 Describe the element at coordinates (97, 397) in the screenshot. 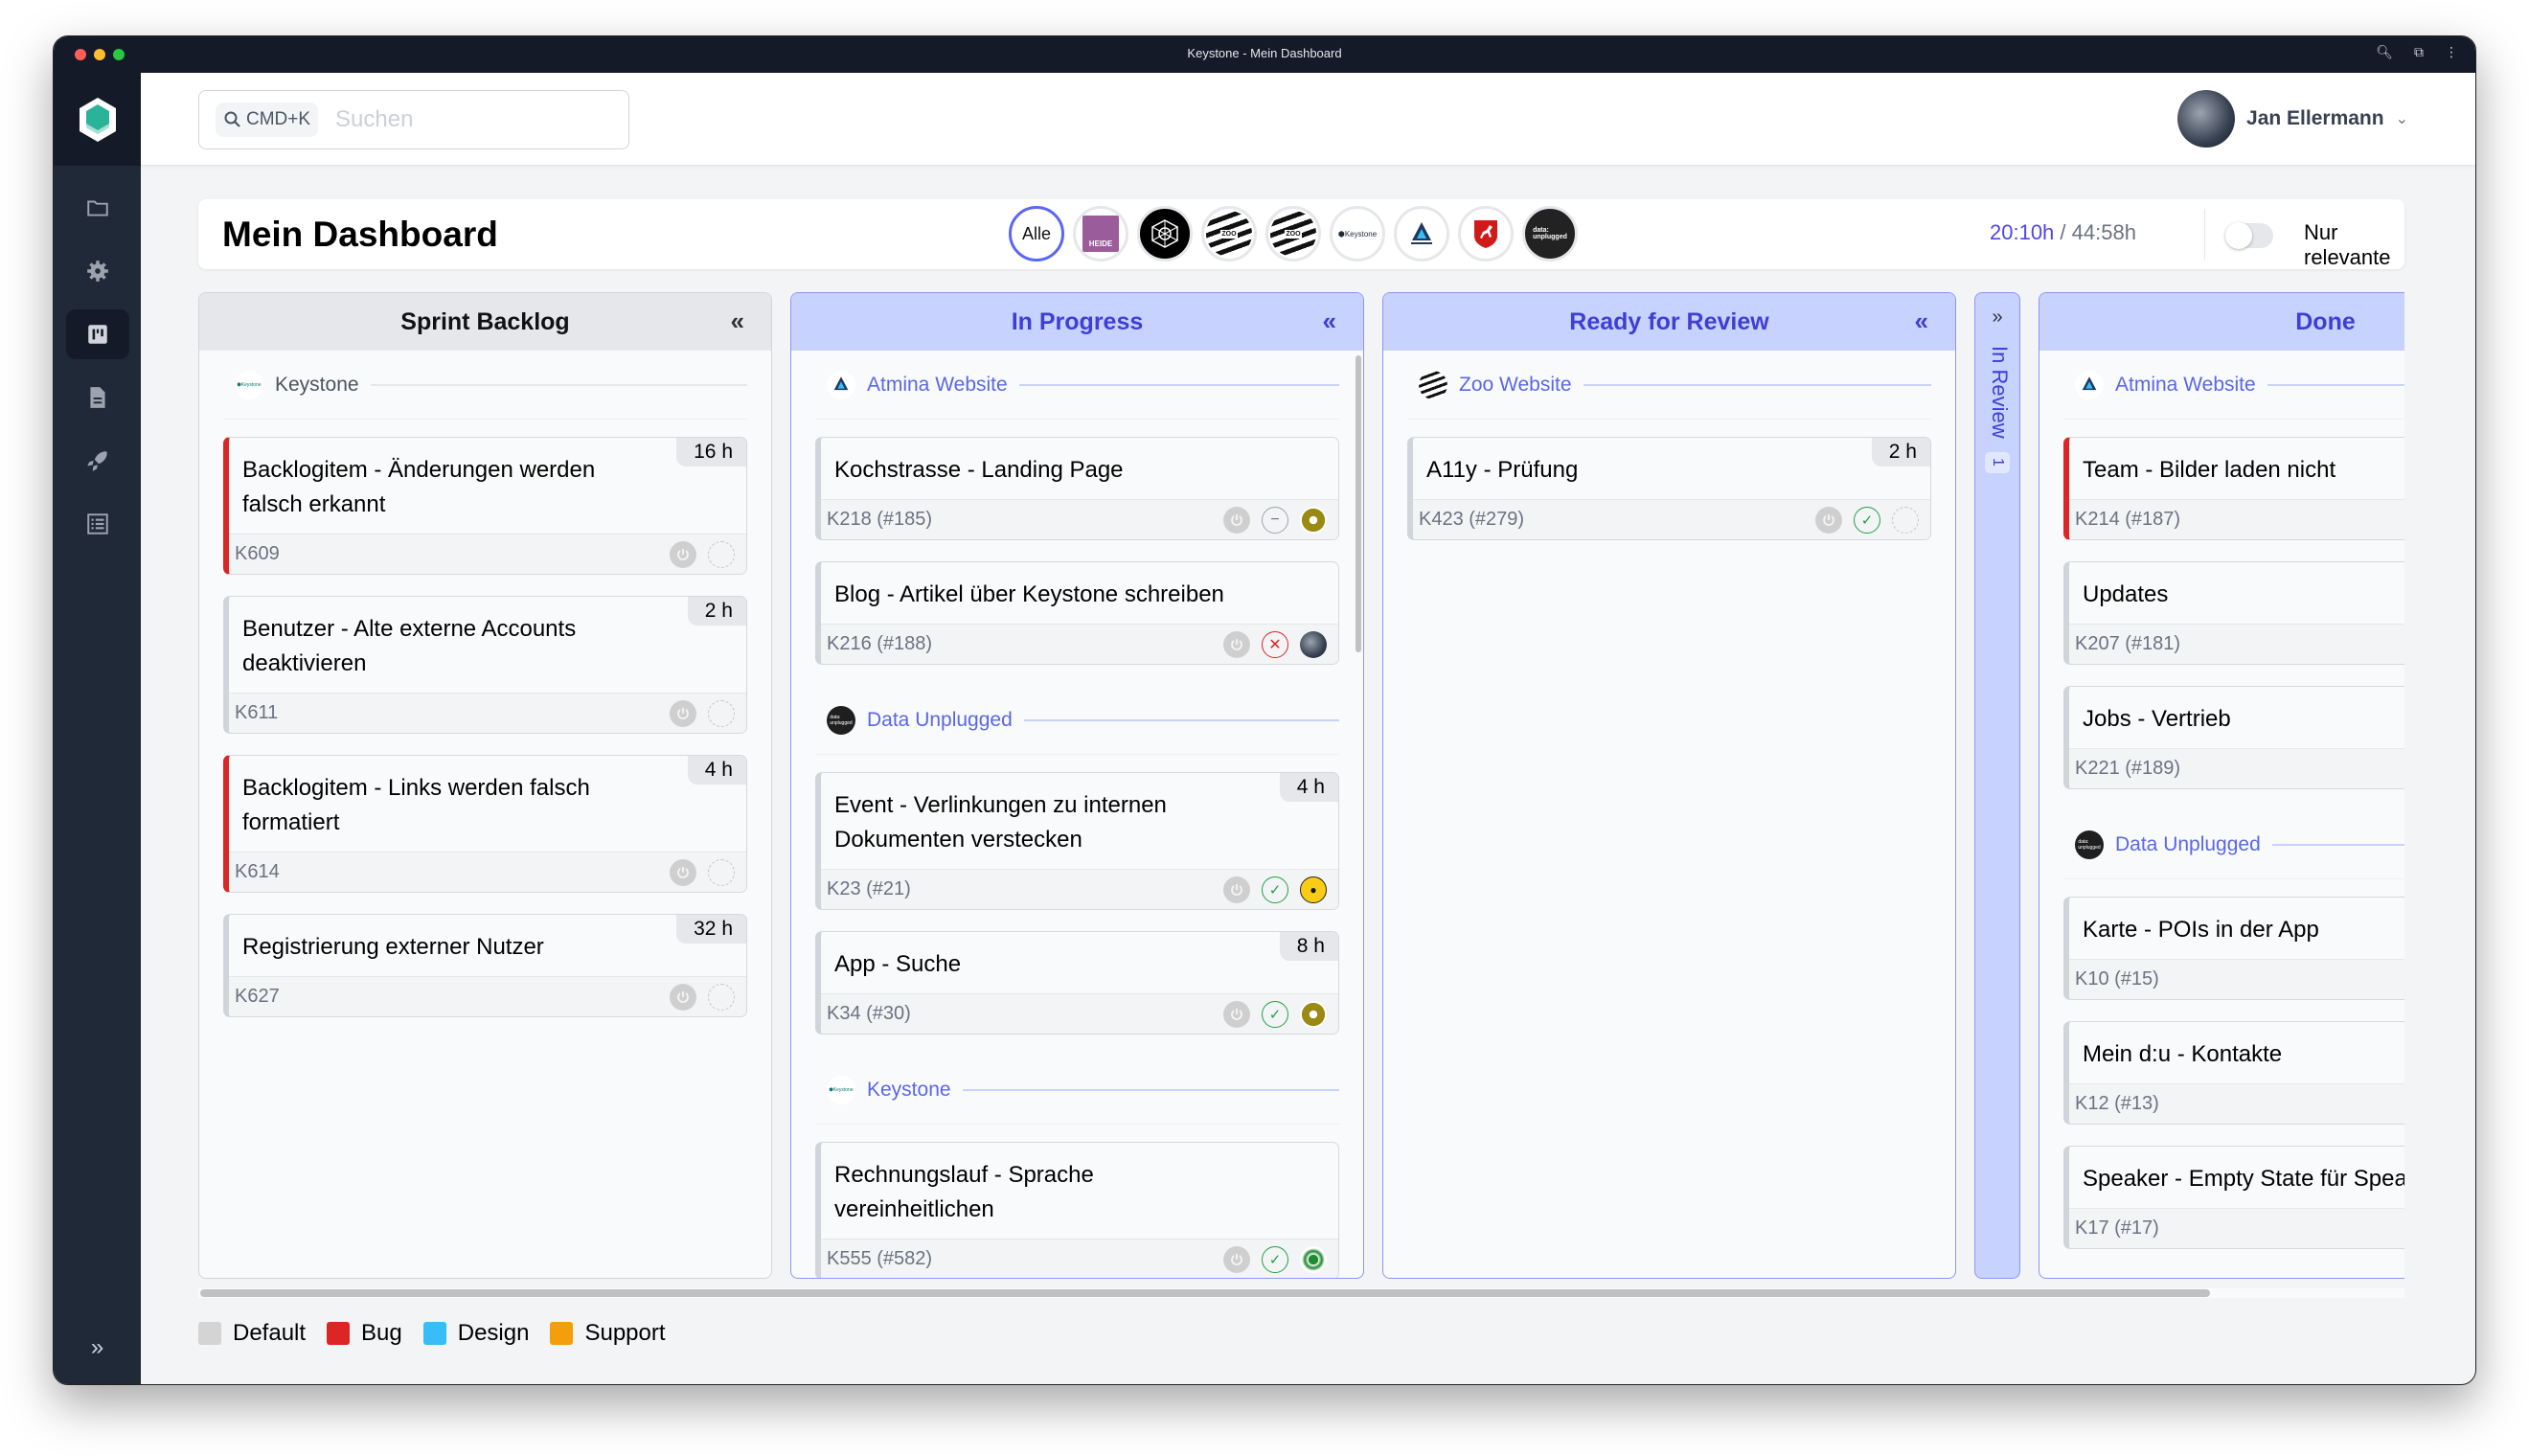

I see `sidebar-item-documents` at that location.